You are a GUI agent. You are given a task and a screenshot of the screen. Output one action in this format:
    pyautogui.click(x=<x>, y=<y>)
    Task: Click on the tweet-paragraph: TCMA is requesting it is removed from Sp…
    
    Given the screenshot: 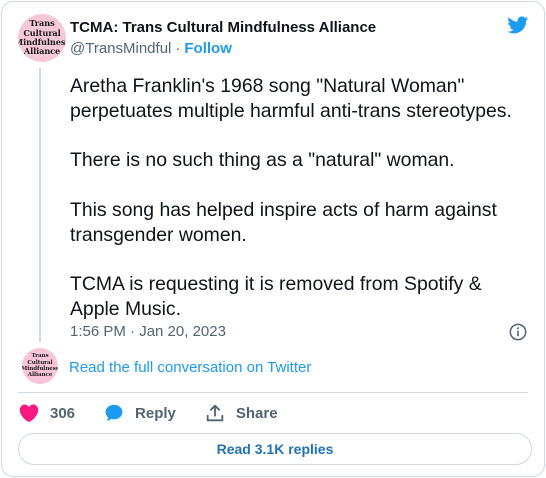 What is the action you would take?
    pyautogui.click(x=276, y=297)
    